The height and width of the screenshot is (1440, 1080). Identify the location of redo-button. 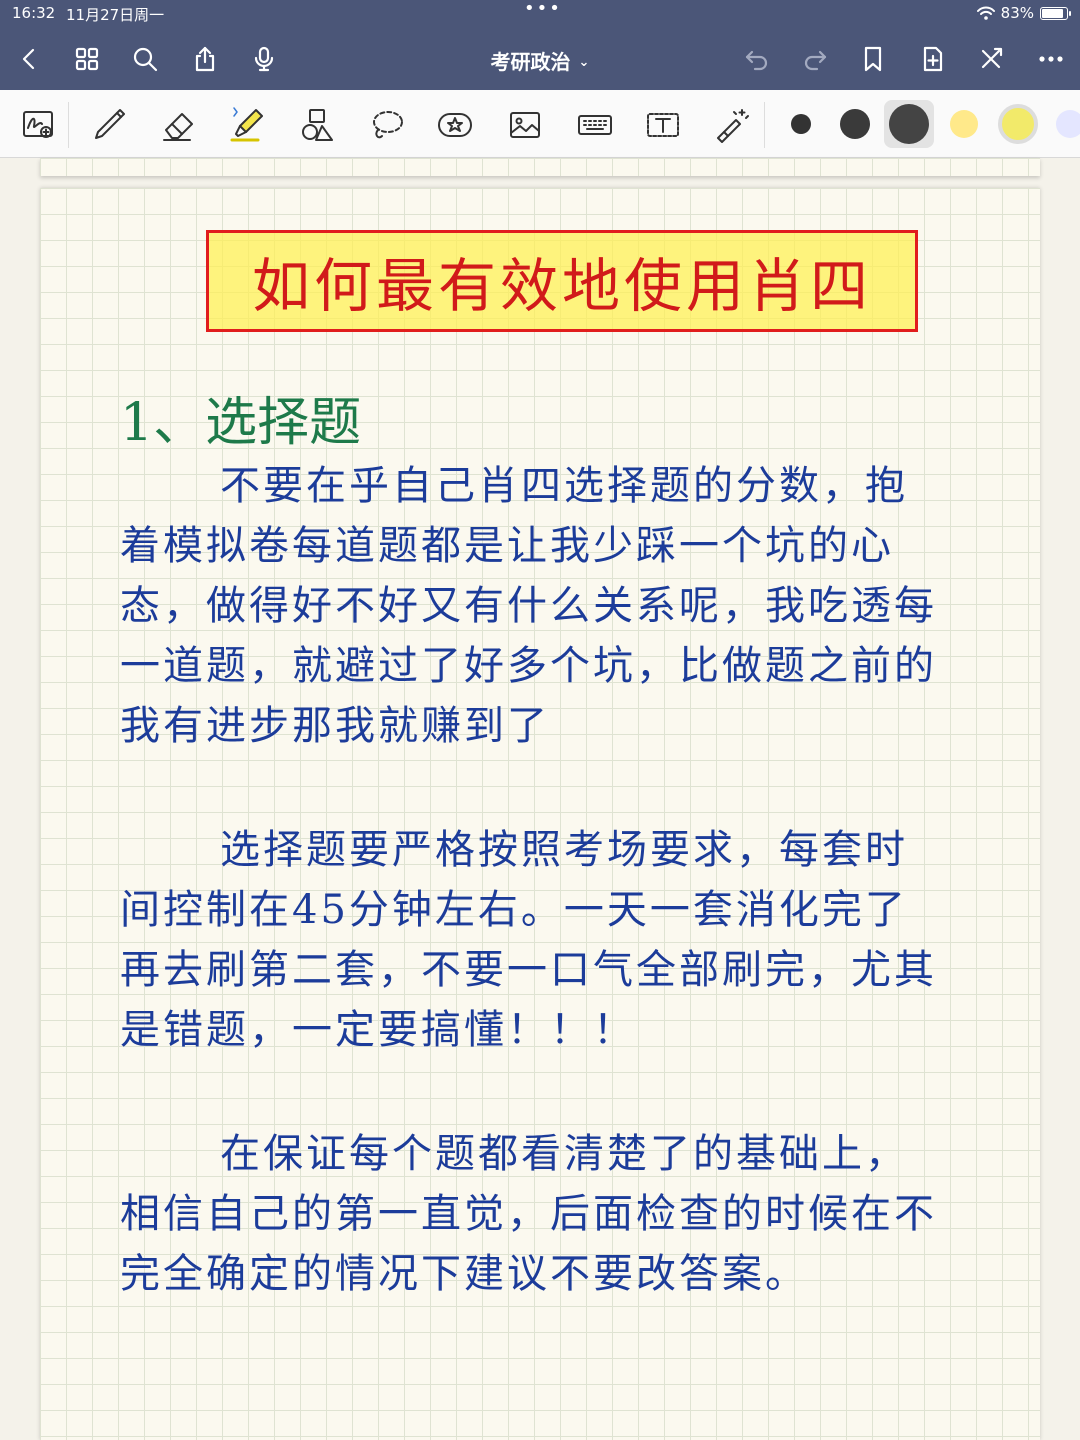
(815, 59).